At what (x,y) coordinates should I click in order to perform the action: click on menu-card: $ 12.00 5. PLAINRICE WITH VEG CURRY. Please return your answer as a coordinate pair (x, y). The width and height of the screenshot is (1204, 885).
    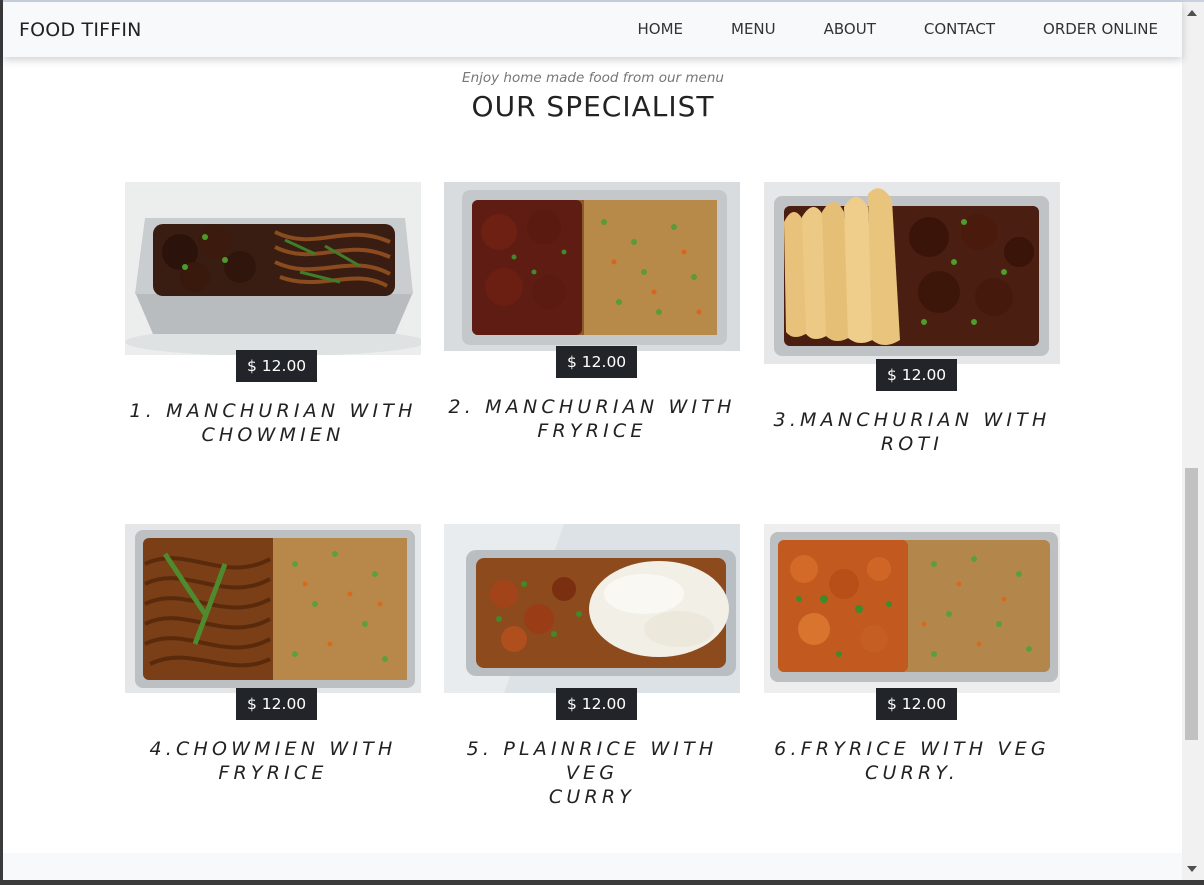
    Looking at the image, I should click on (592, 666).